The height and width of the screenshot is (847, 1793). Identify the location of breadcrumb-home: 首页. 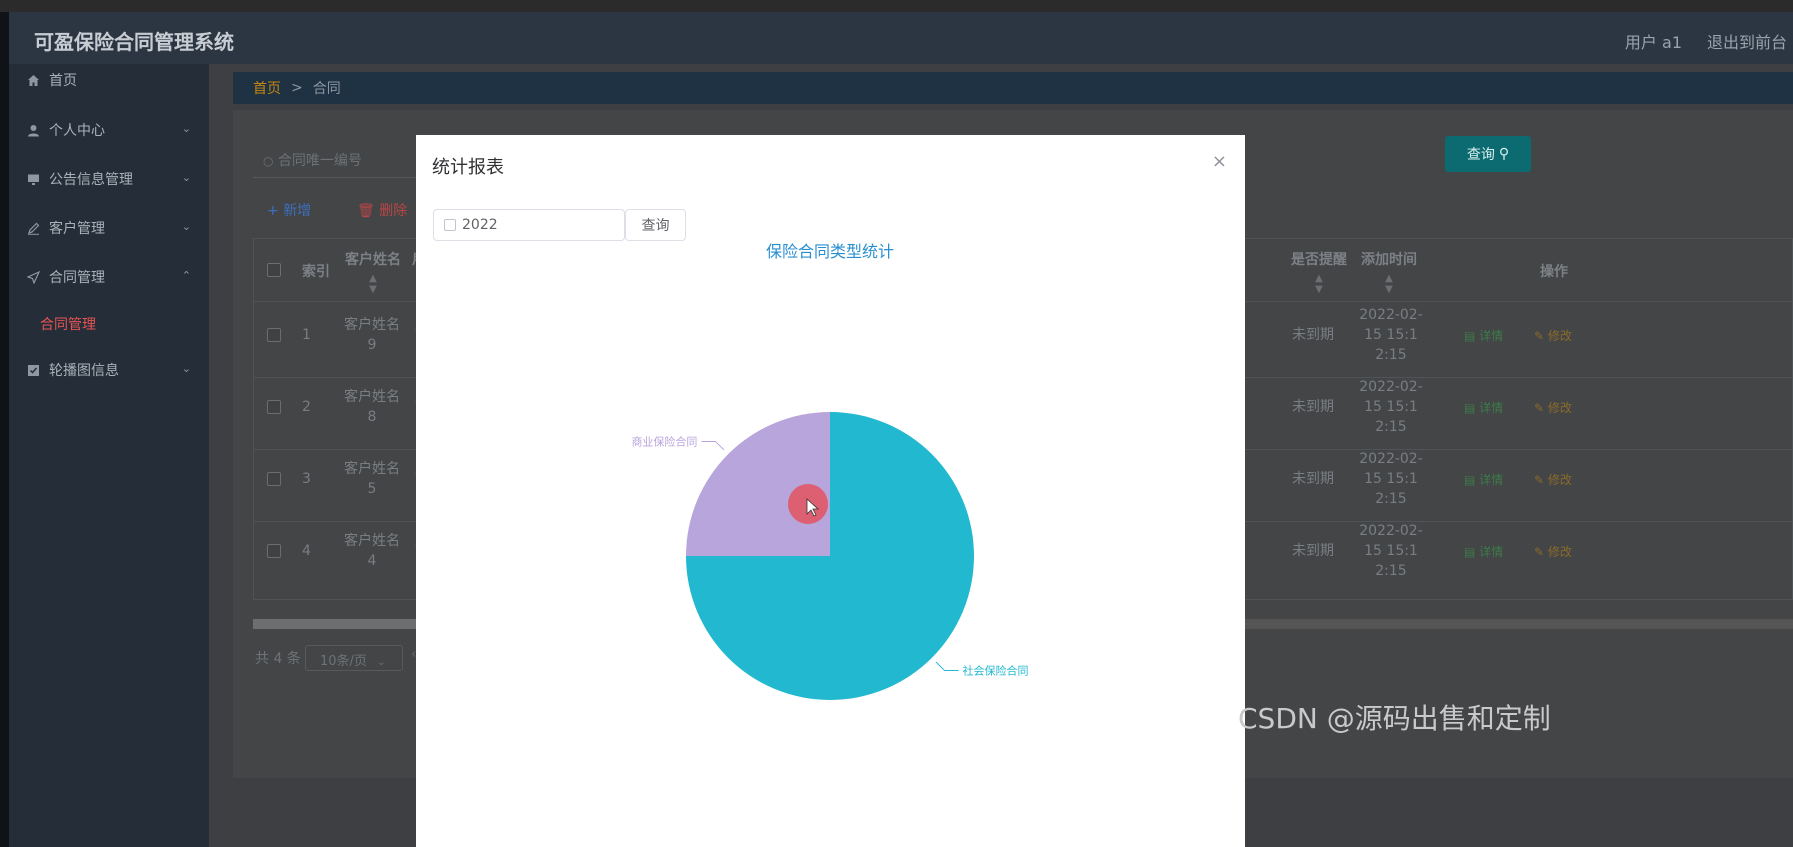
(267, 88).